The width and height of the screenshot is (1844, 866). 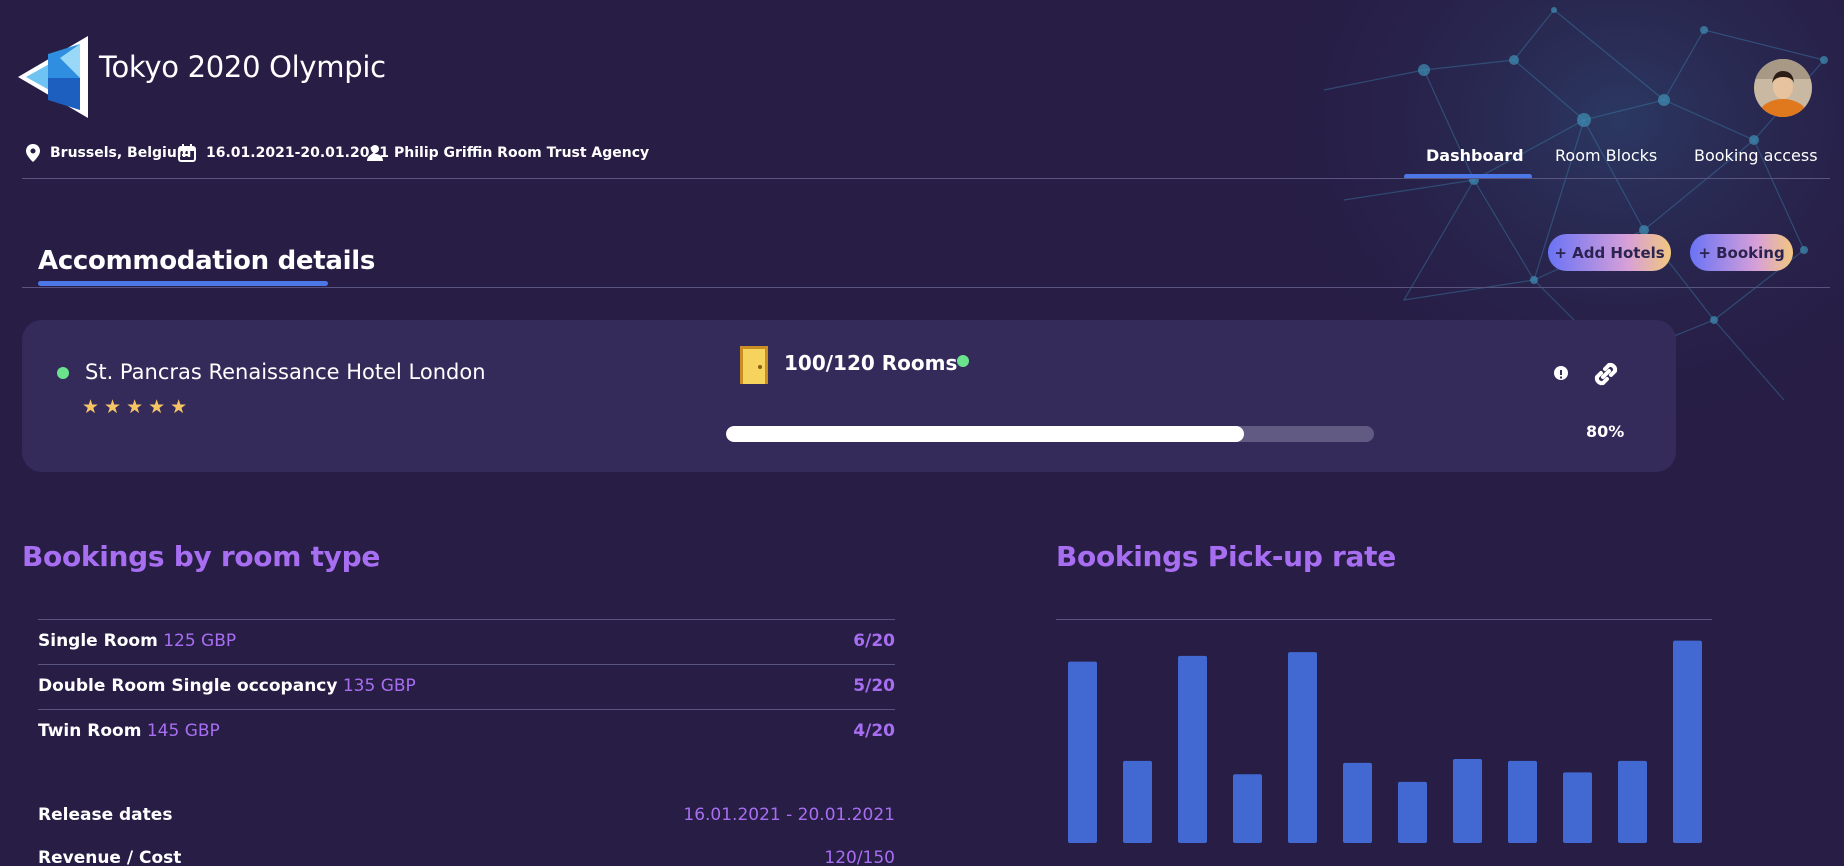 What do you see at coordinates (183, 731) in the screenshot?
I see `room-type-price: 145 GBP` at bounding box center [183, 731].